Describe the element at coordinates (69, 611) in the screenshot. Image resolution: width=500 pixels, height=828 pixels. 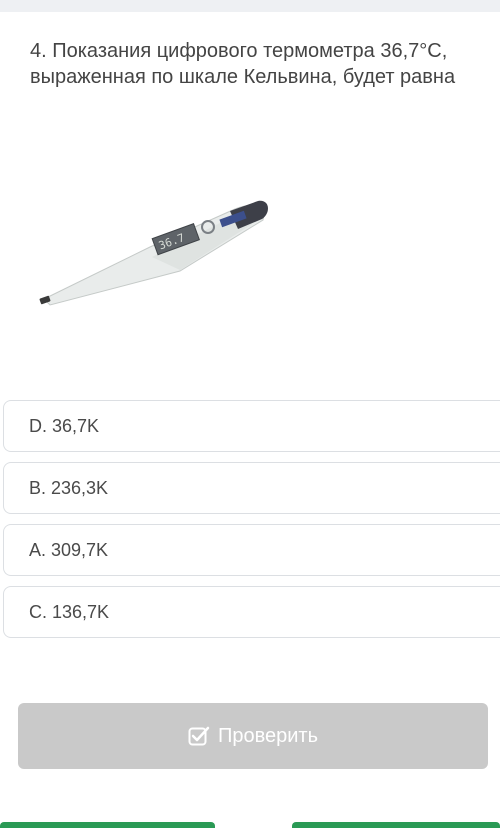
I see `option-c-label: C. 136,7K` at that location.